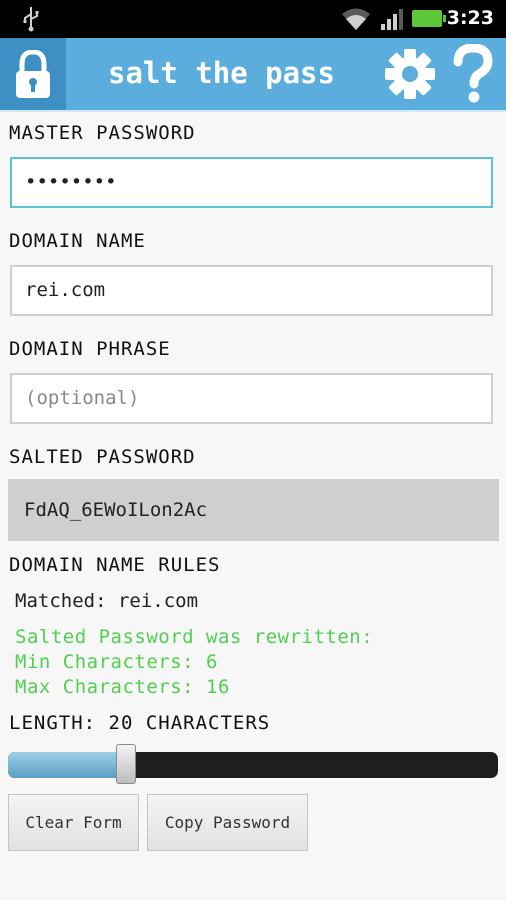 This screenshot has width=506, height=900. Describe the element at coordinates (122, 687) in the screenshot. I see `rule-line: Max Characters: 16` at that location.